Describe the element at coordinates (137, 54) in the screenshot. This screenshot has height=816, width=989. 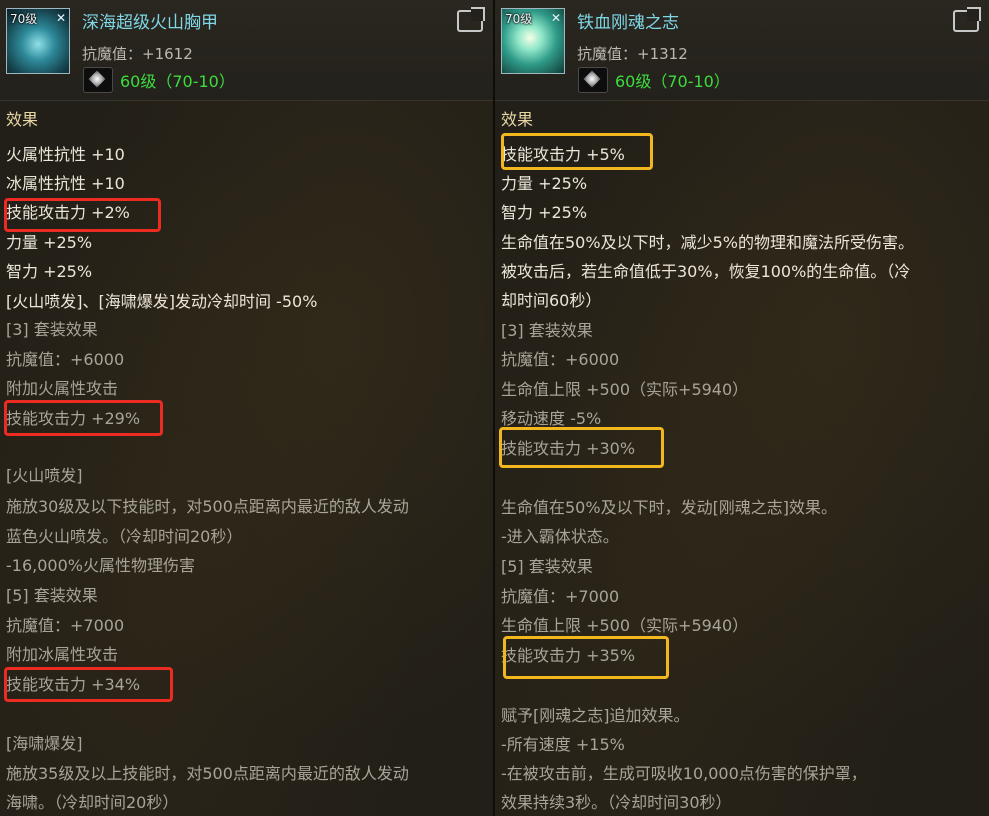
I see `magic-resistance: 抗魔值：+1612` at that location.